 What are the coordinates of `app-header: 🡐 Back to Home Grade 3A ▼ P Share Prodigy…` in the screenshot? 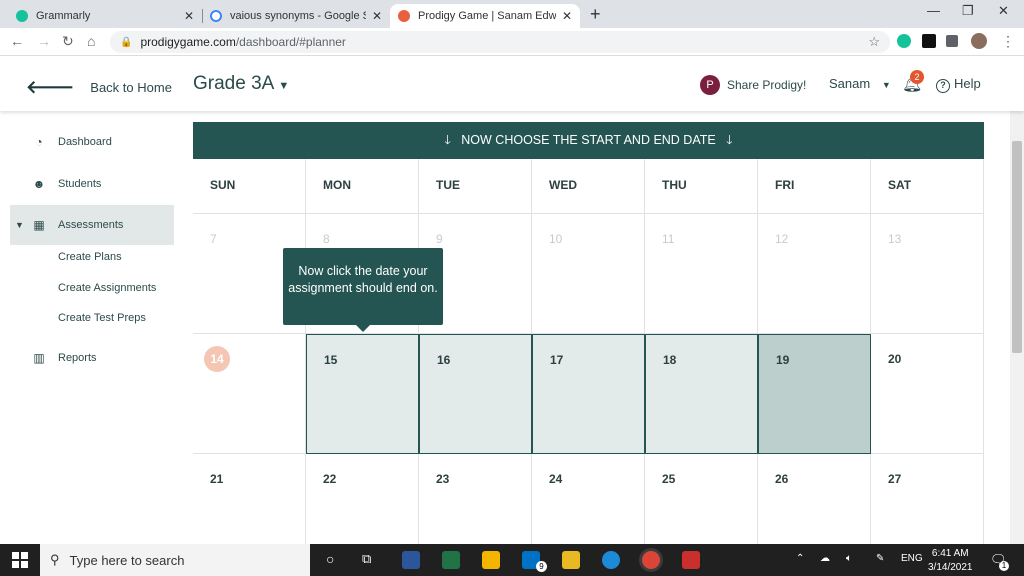 It's located at (512, 84).